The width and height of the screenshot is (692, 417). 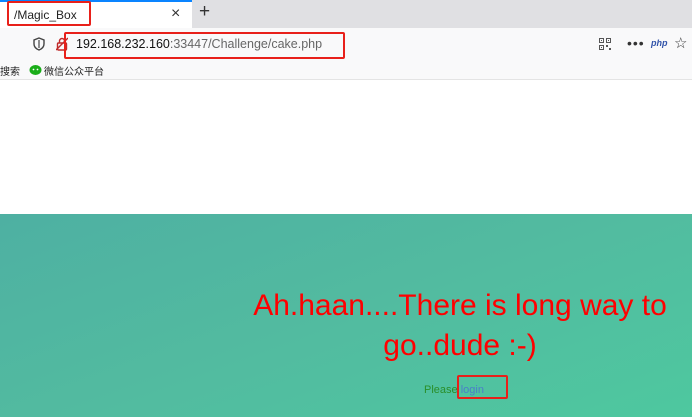 I want to click on shield-icon, so click(x=39, y=46).